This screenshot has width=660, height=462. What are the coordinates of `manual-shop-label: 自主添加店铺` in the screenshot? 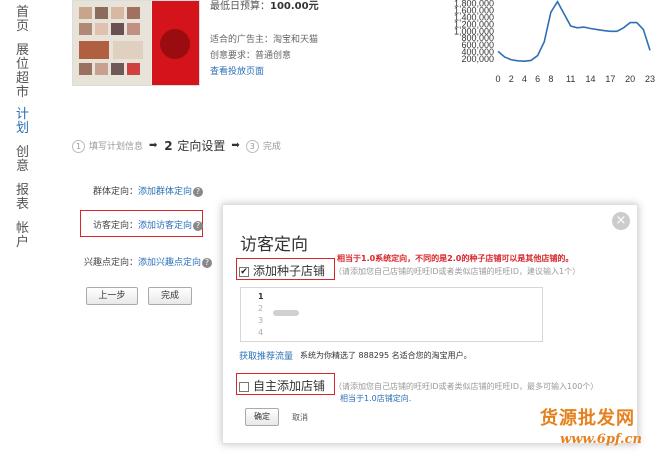 It's located at (289, 386).